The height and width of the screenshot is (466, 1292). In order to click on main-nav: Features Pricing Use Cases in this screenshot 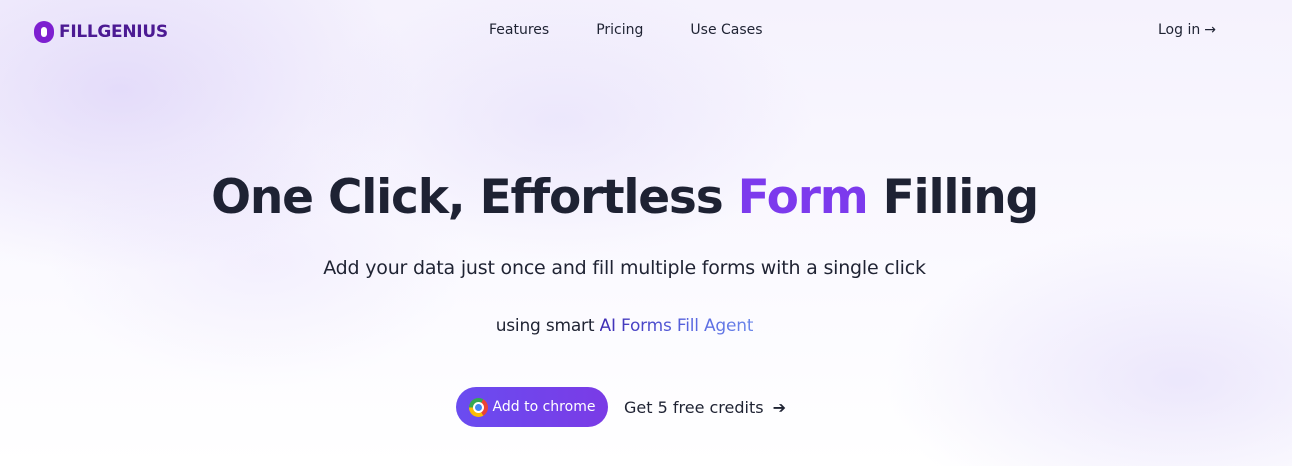, I will do `click(626, 30)`.